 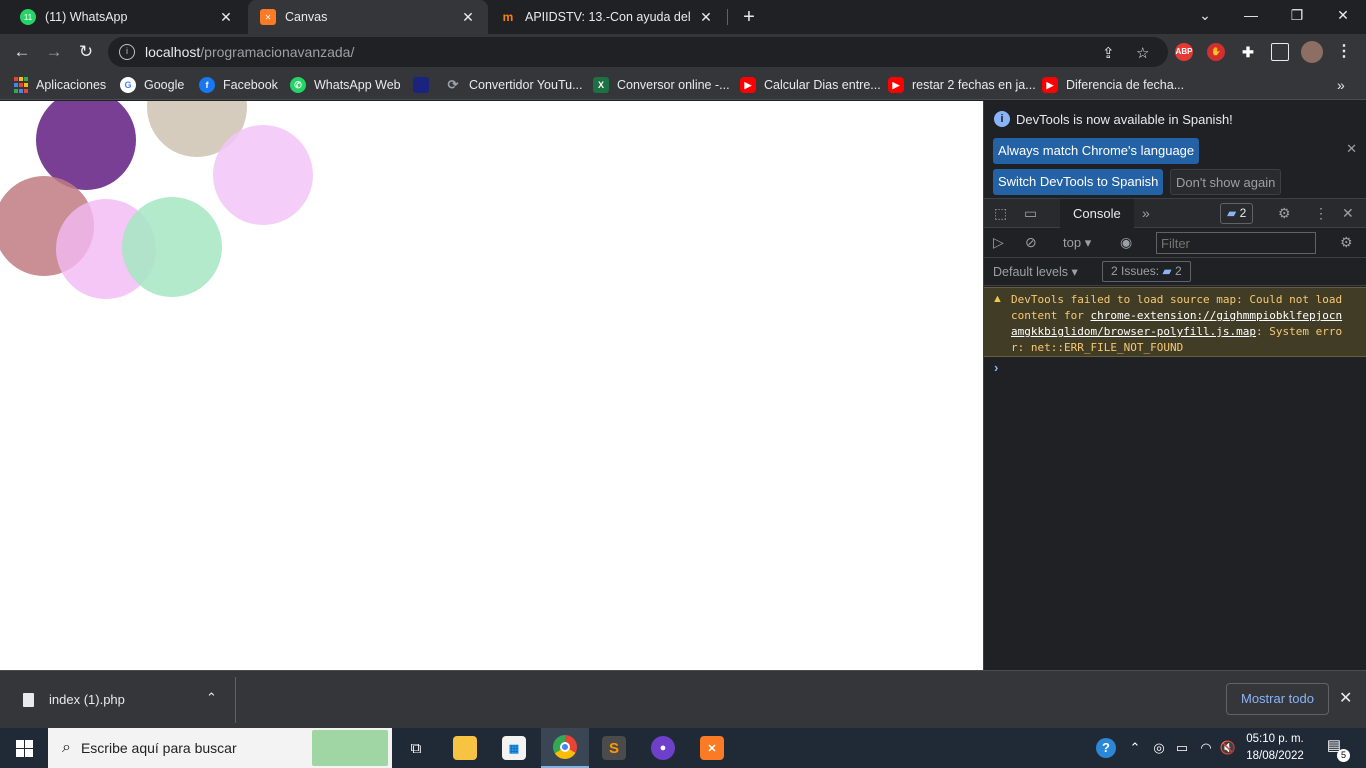 I want to click on close-window-button: ✕, so click(x=1343, y=15).